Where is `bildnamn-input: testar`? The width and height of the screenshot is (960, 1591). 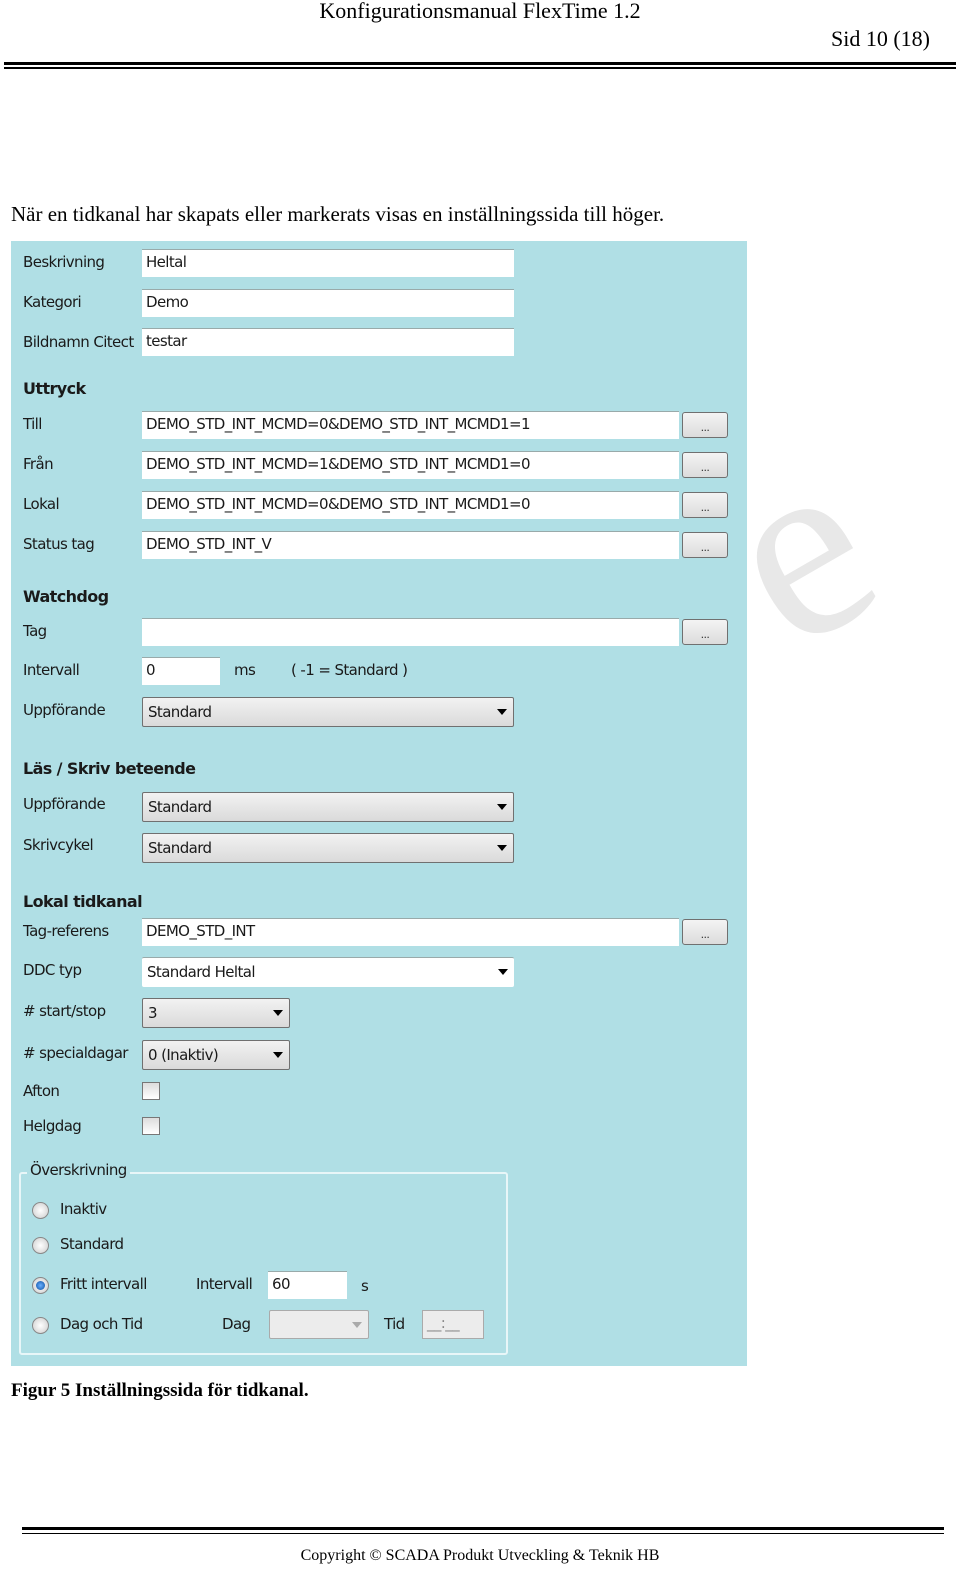 bildnamn-input: testar is located at coordinates (328, 342).